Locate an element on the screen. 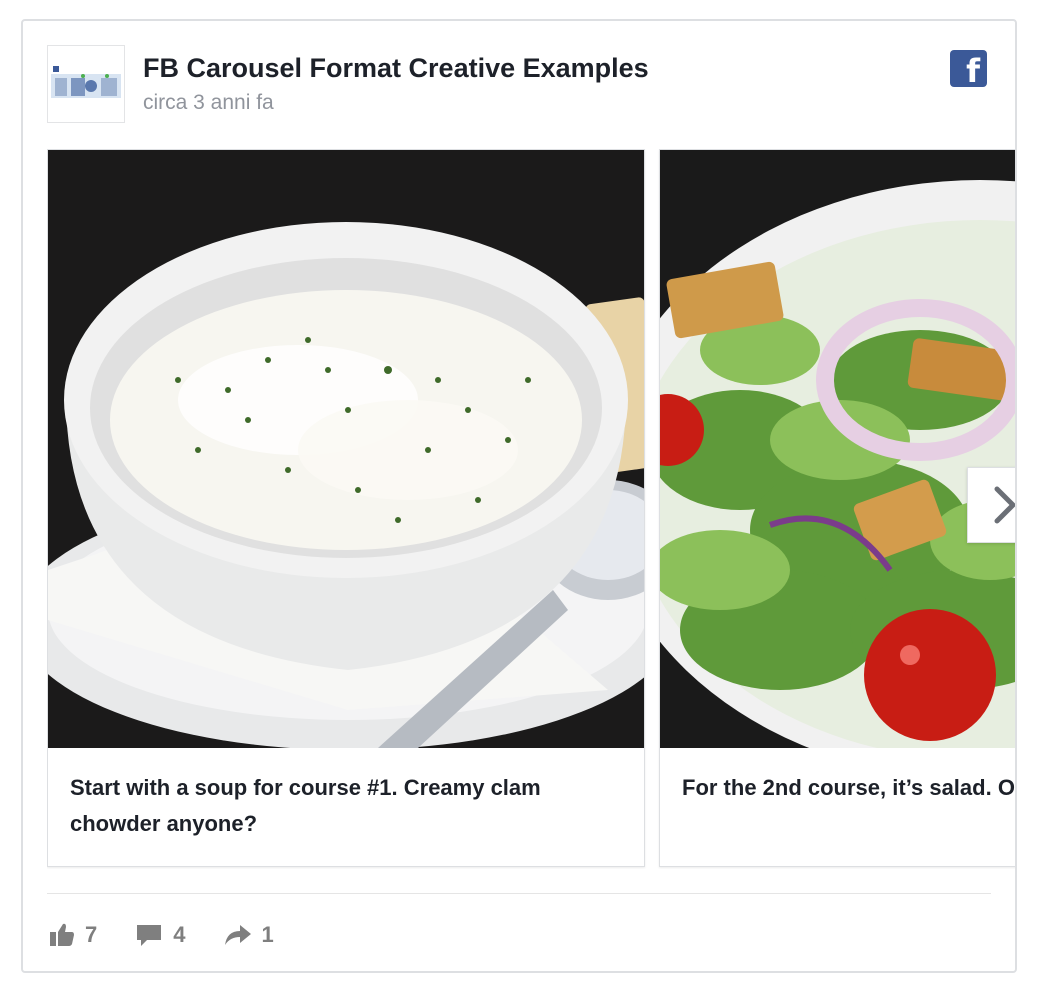 This screenshot has width=1038, height=992. page-avatar is located at coordinates (86, 84).